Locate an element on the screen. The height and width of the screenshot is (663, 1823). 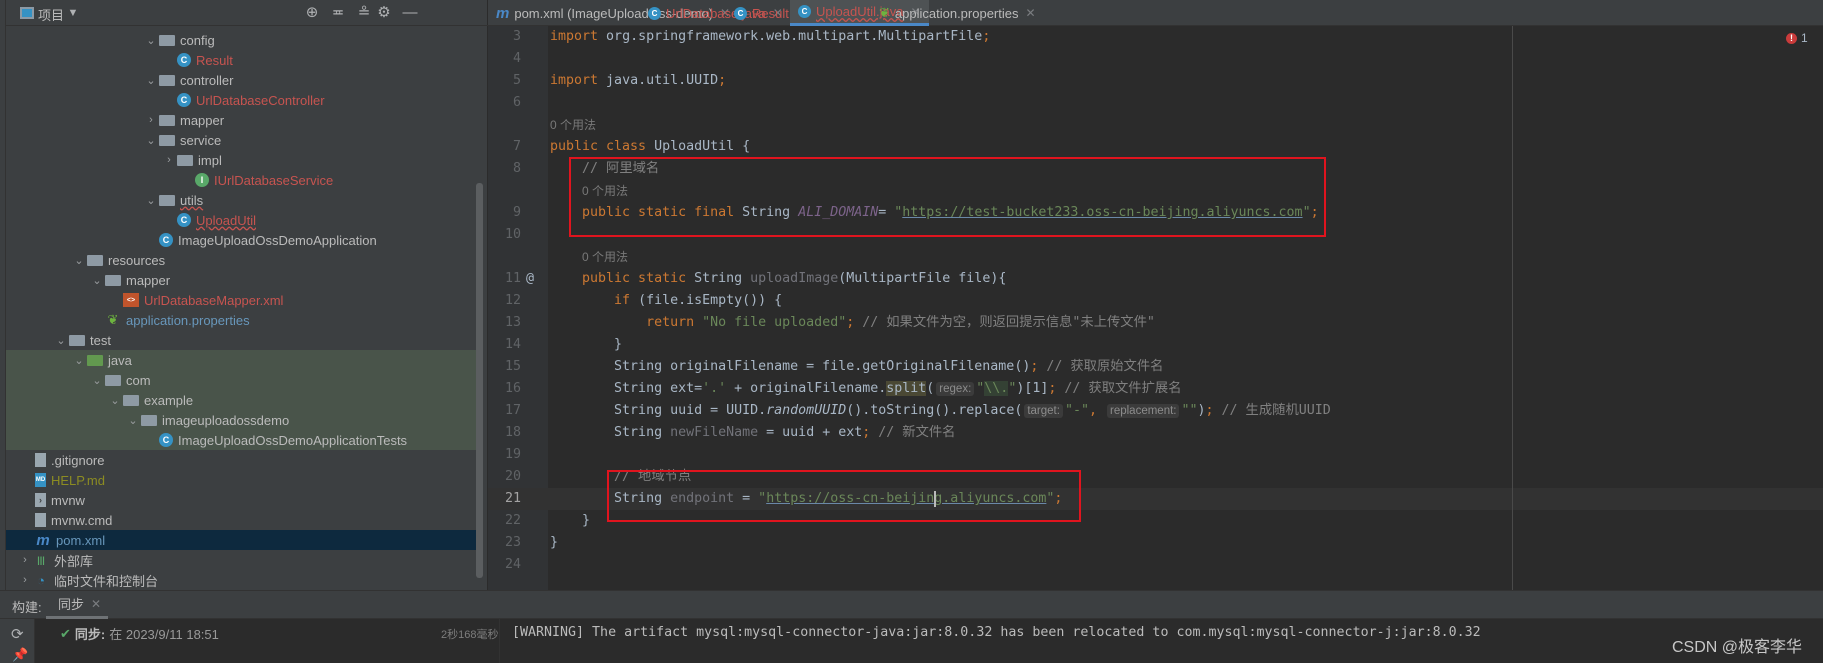
tab-label: application.properties is located at coordinates (956, 13).